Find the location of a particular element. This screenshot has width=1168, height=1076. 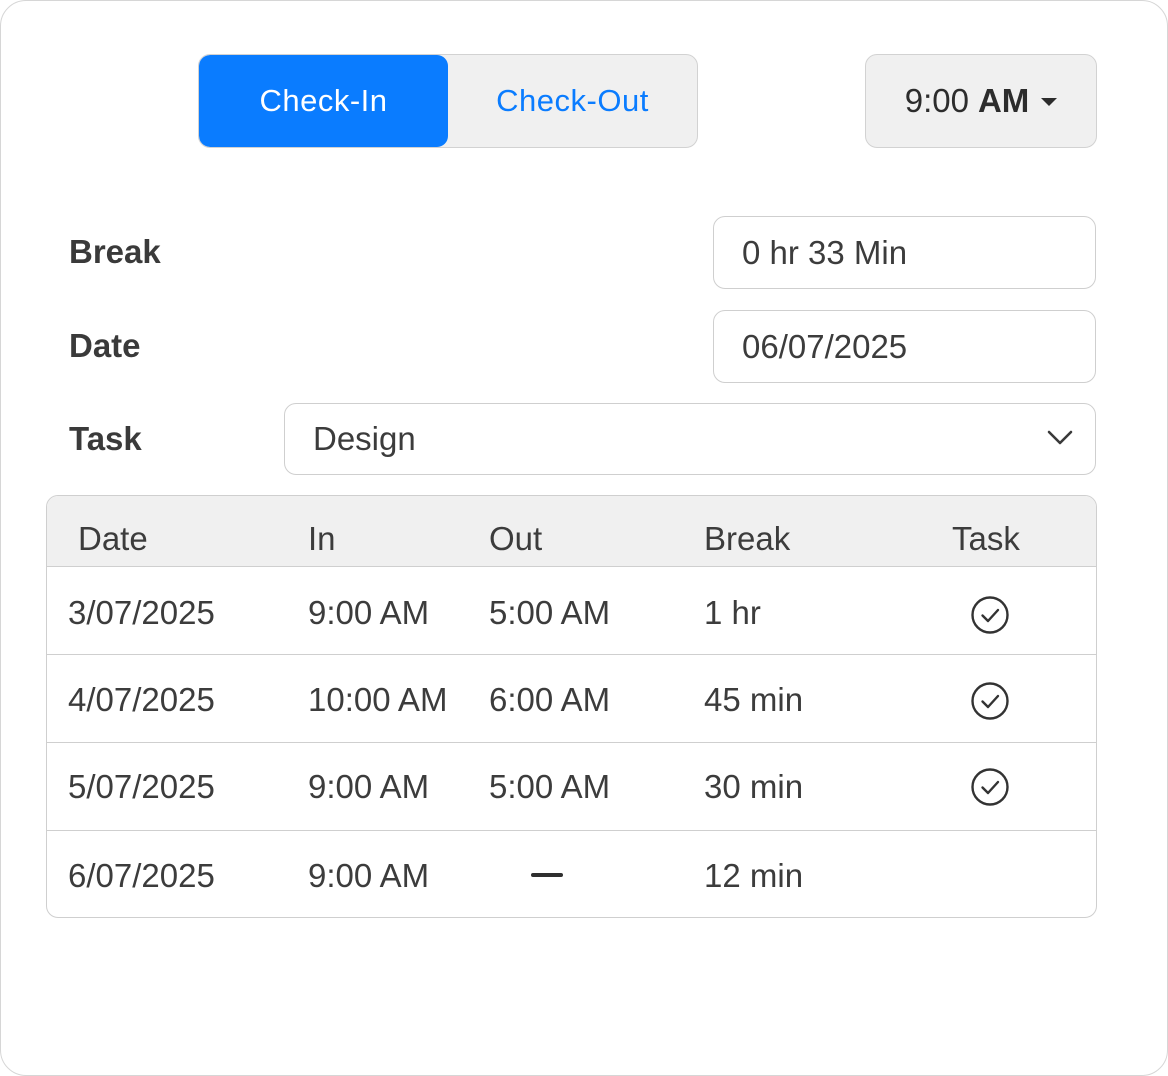

break-field is located at coordinates (904, 252).